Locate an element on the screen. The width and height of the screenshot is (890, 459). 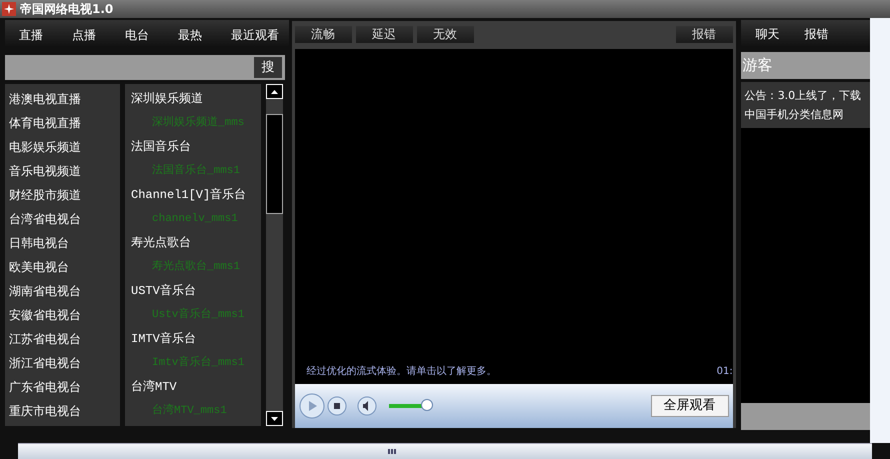
category-item: 欧美电视台 is located at coordinates (39, 267).